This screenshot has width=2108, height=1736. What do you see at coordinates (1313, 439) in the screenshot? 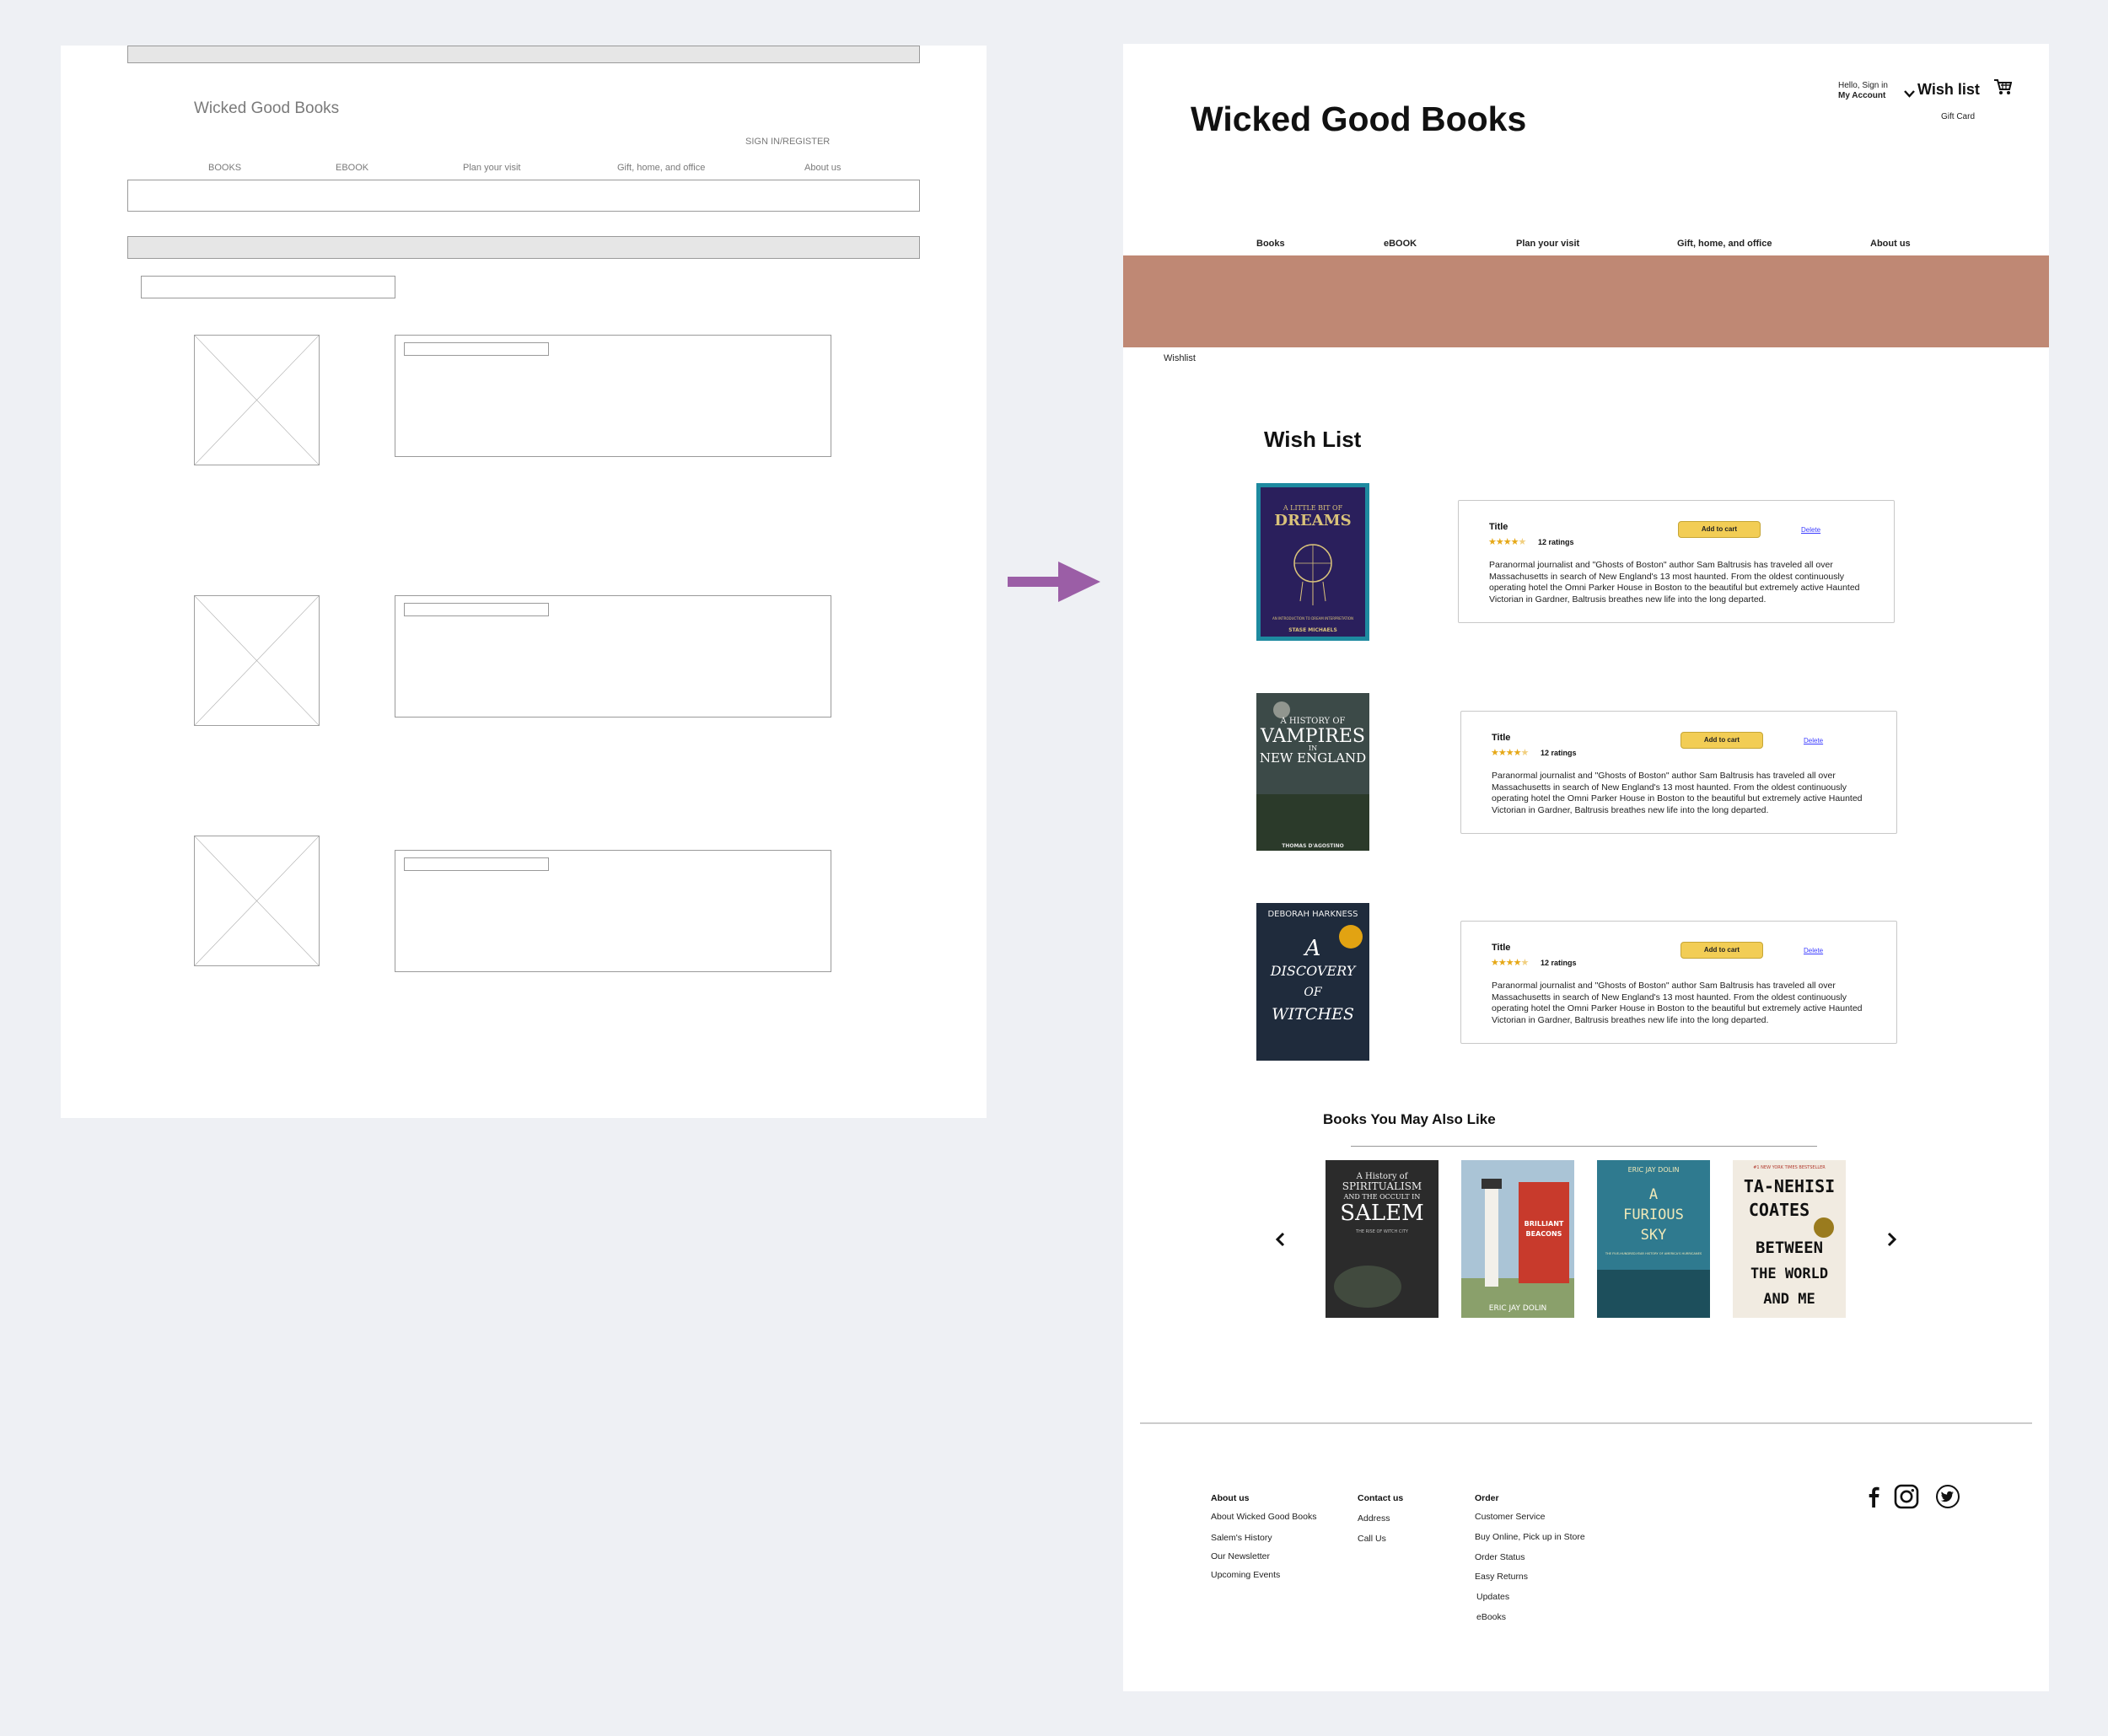
I see `page-title: Wish List` at bounding box center [1313, 439].